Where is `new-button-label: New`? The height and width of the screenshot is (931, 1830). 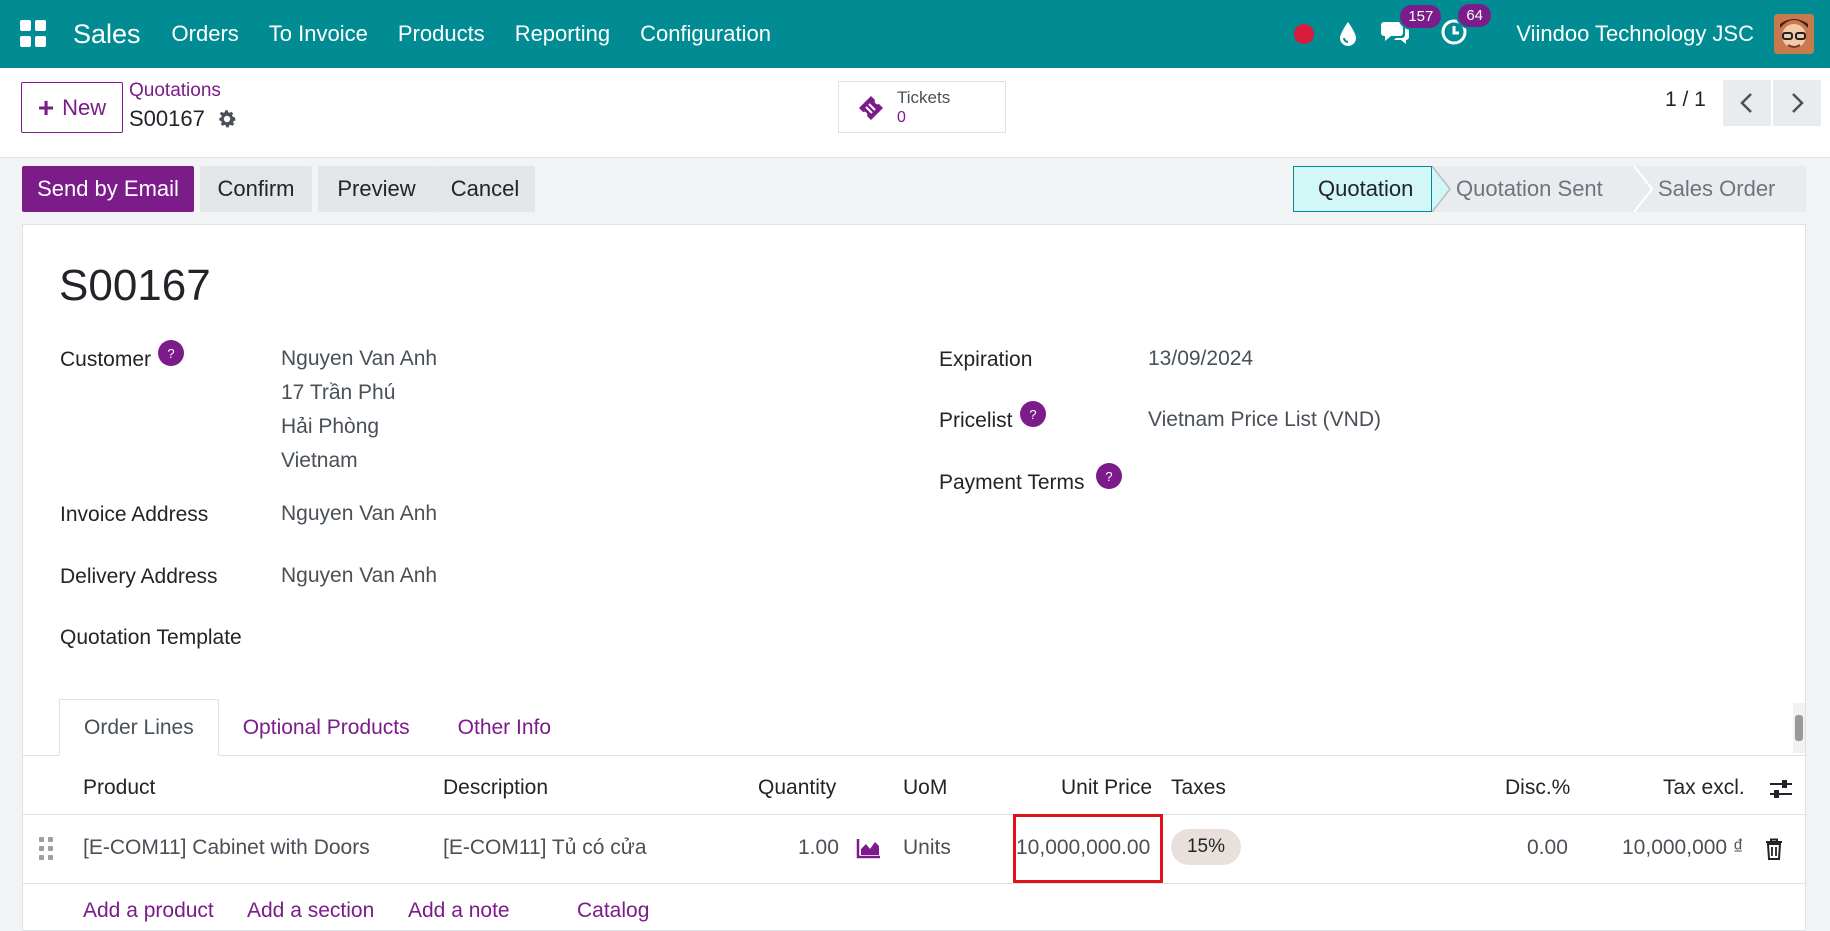
new-button-label: New is located at coordinates (84, 107).